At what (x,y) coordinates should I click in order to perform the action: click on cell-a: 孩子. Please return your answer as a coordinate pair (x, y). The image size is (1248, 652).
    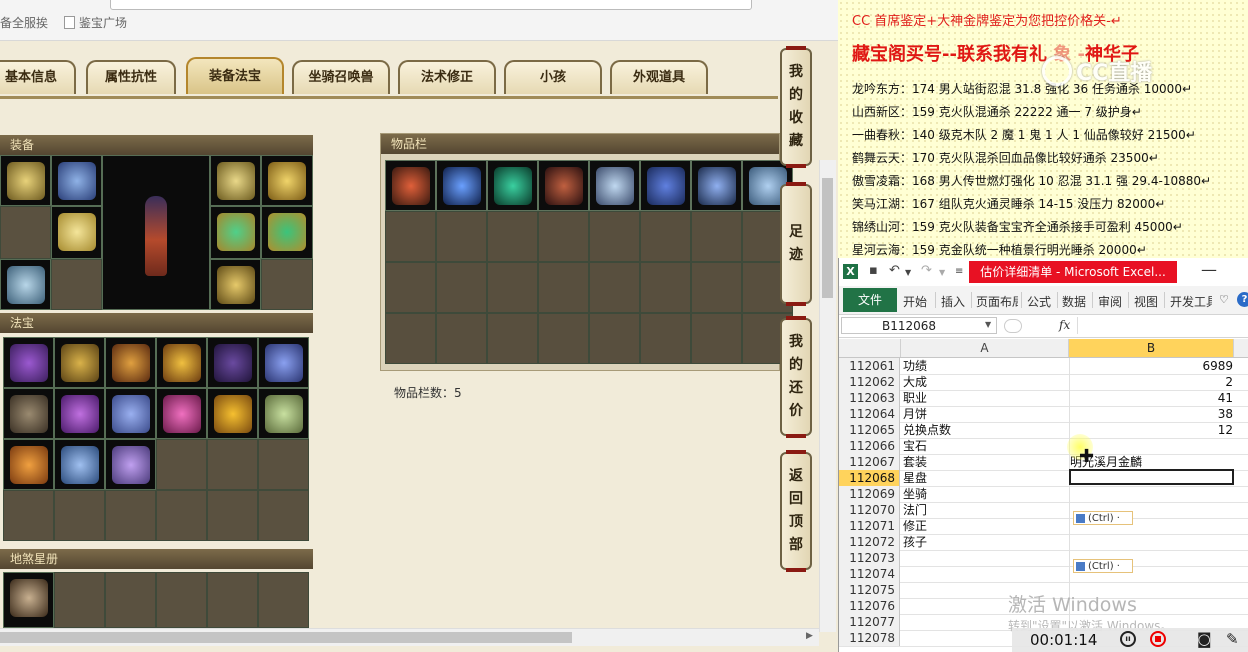
    Looking at the image, I should click on (986, 542).